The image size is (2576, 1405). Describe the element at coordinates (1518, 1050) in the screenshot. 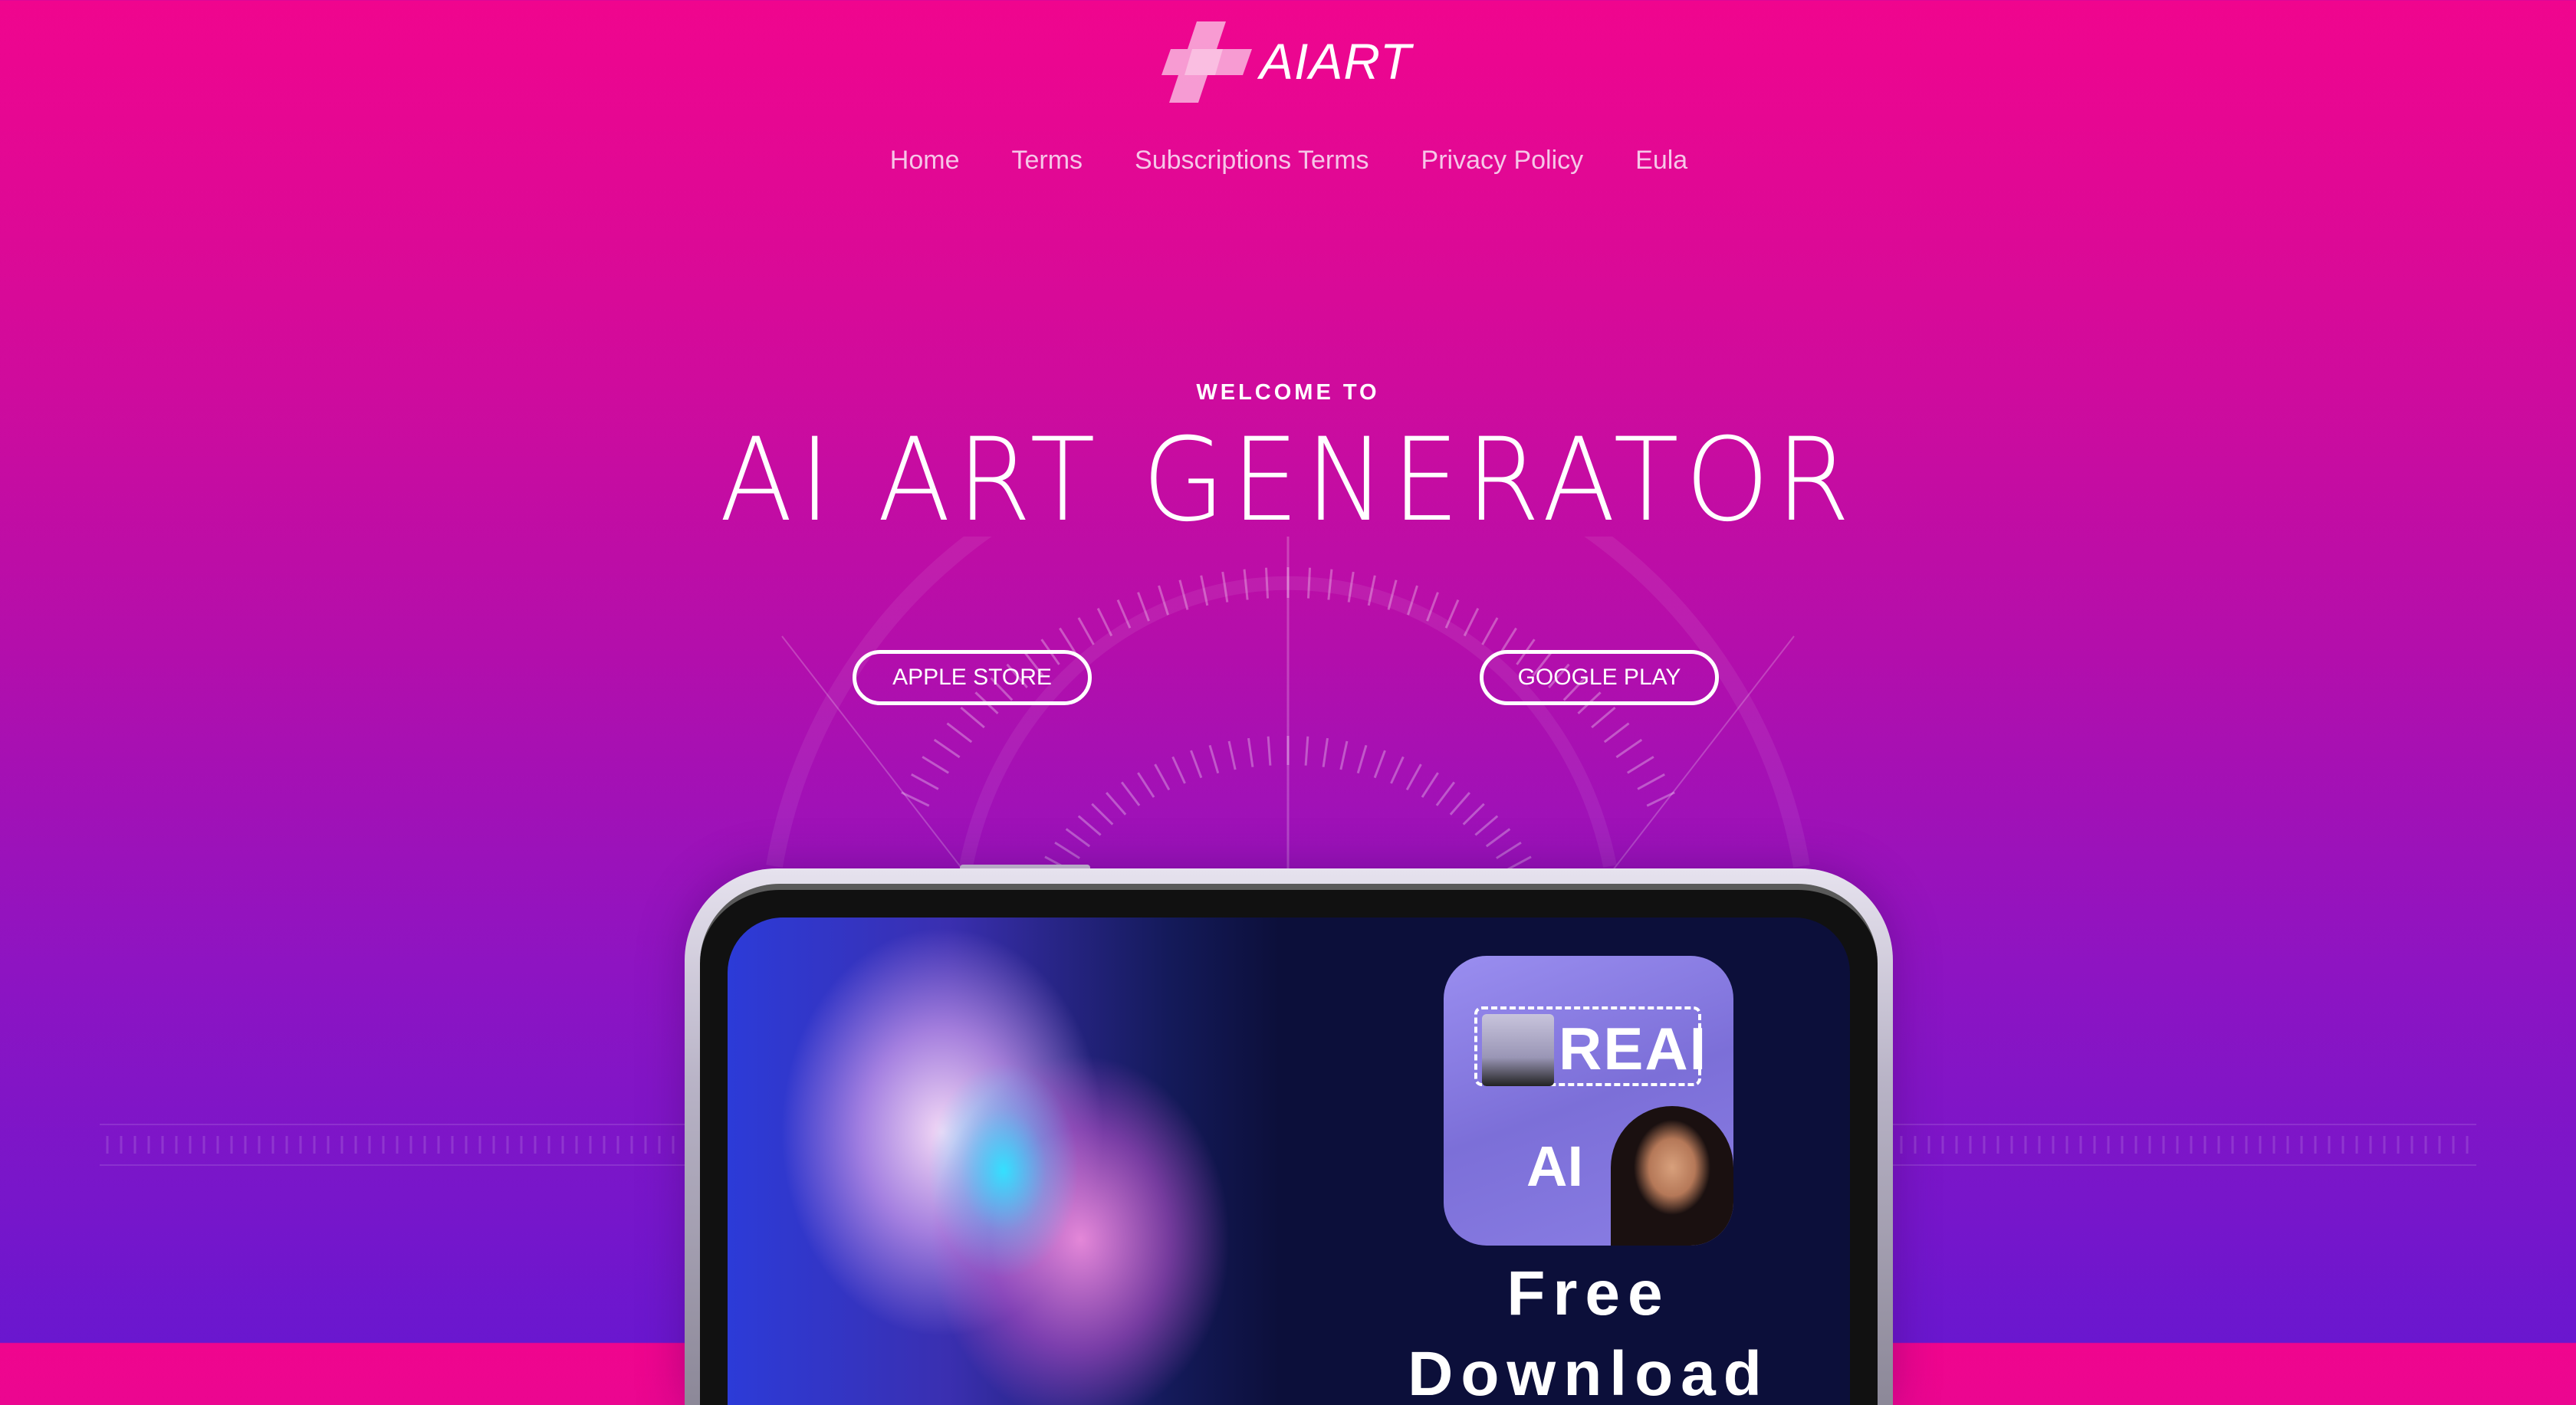

I see `portrait-thumbnail` at that location.